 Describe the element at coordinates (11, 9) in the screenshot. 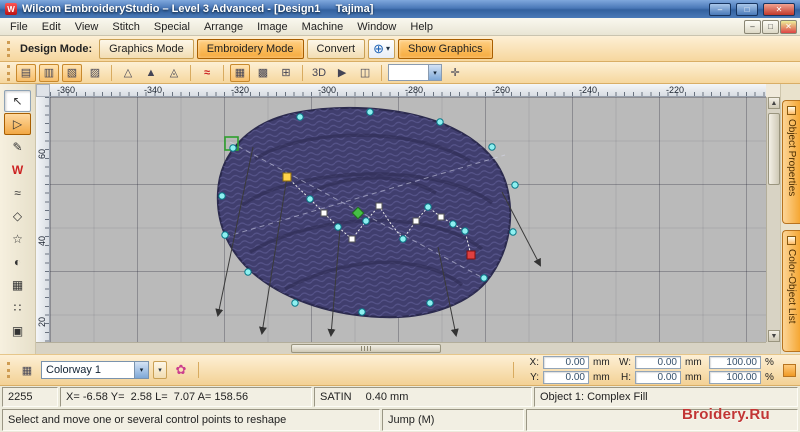

I see `app-logo-icon: W` at that location.